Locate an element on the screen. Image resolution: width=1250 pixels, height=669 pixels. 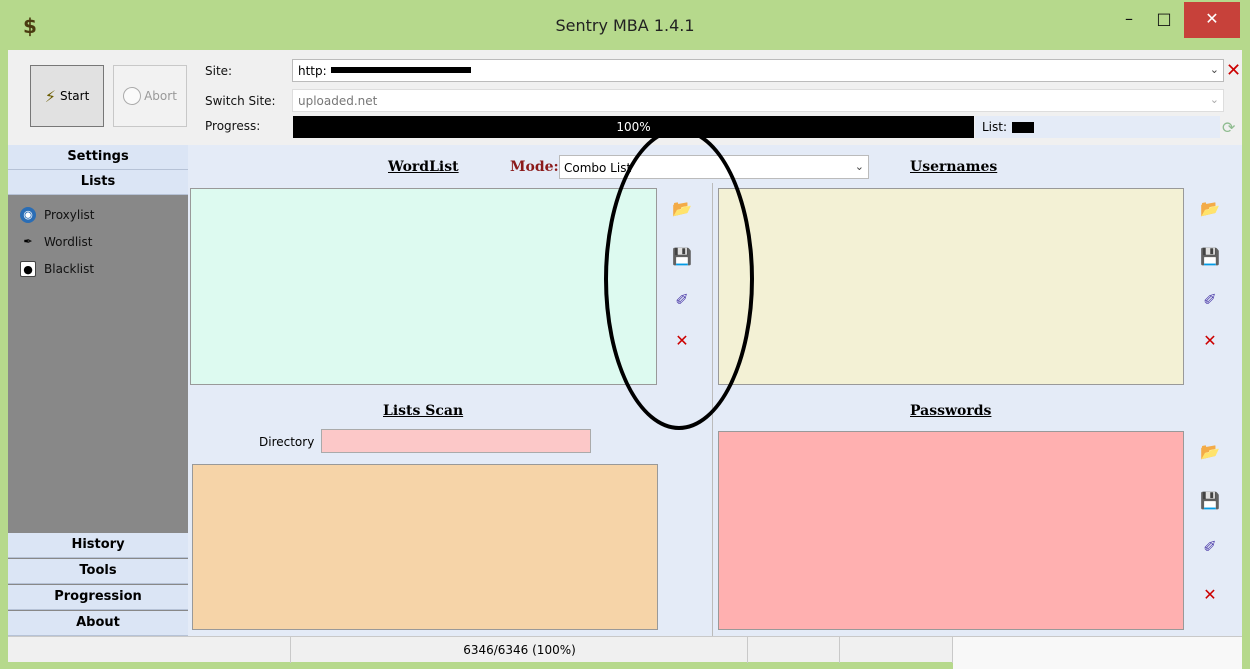
nav-tools: Tools is located at coordinates (98, 571).